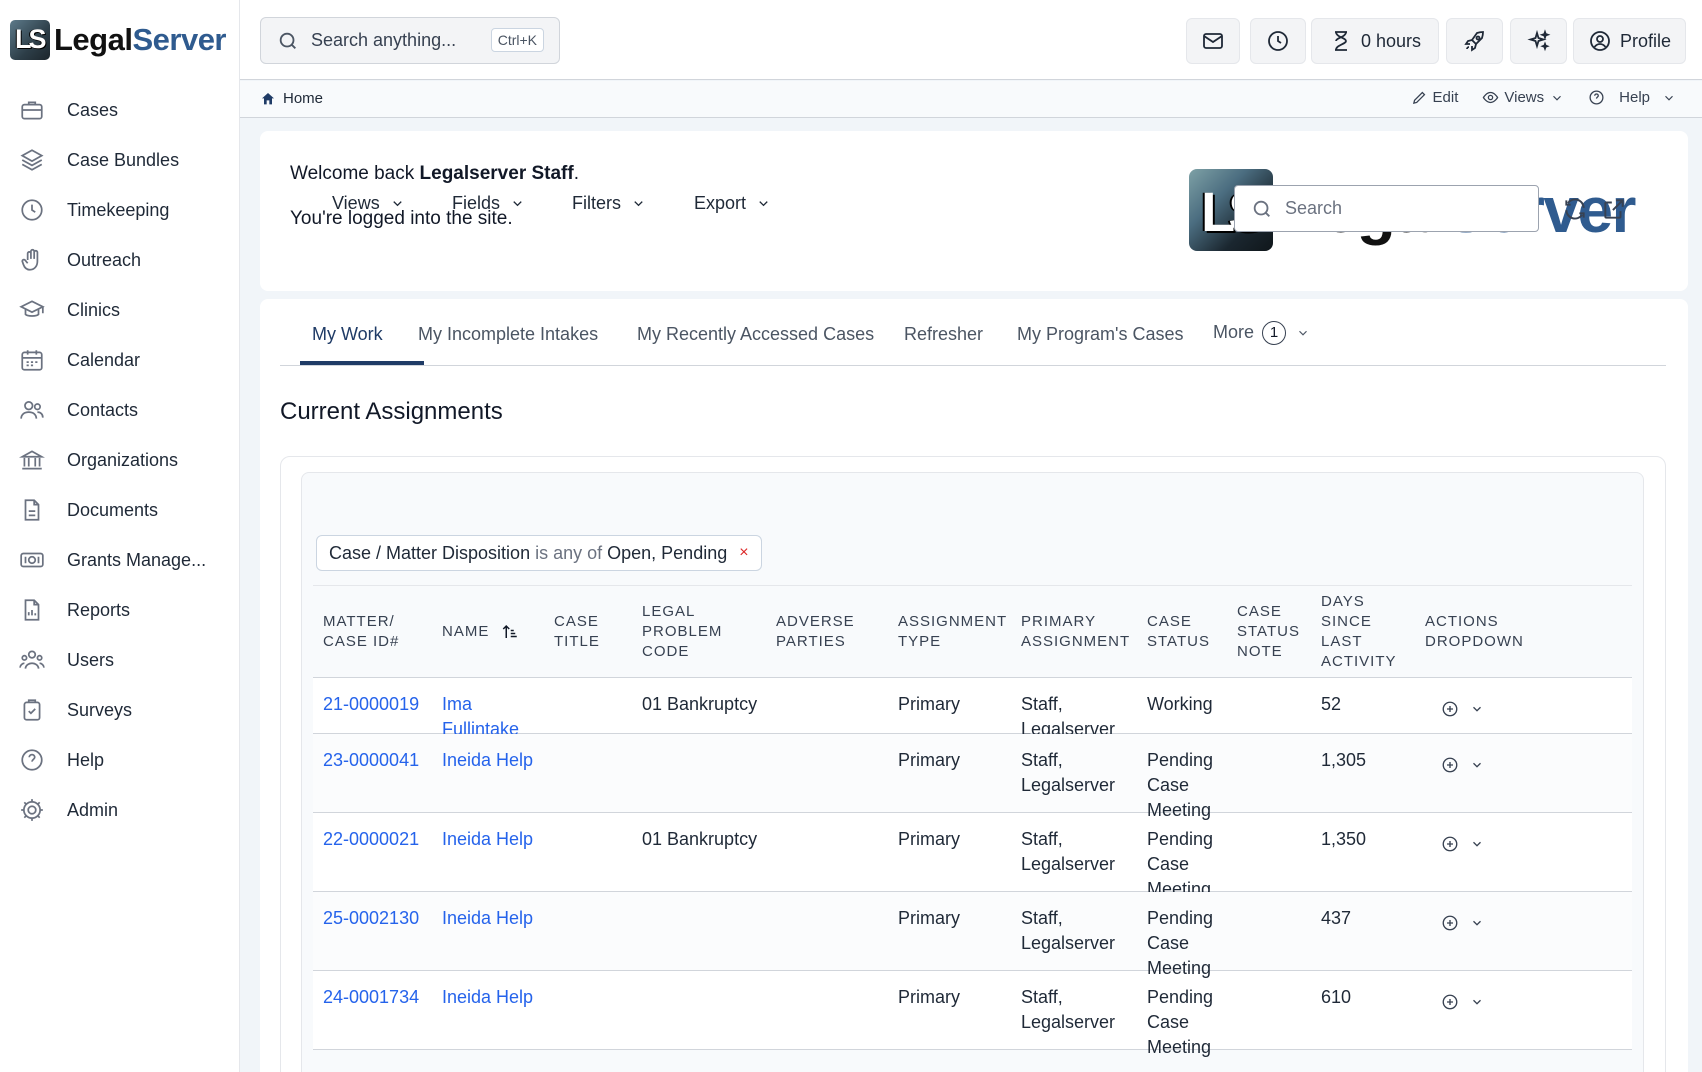 The image size is (1702, 1072). What do you see at coordinates (1359, 632) in the screenshot?
I see `column-header: DAYS SINCE LAST ACTIVITY` at bounding box center [1359, 632].